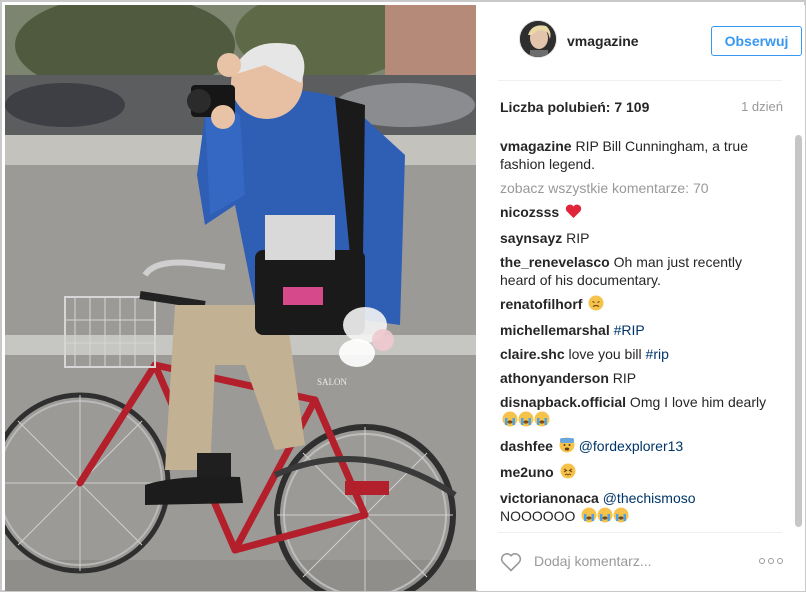 This screenshot has height=592, width=806. Describe the element at coordinates (332, 382) in the screenshot. I see `svg-text: SALON` at that location.